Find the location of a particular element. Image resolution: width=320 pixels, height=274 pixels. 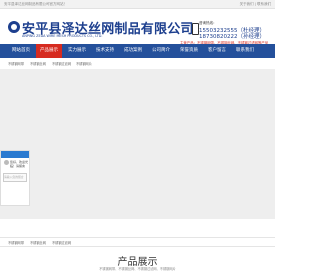

hotline-number-2: 18730820222（孙经理） is located at coordinates (232, 37).